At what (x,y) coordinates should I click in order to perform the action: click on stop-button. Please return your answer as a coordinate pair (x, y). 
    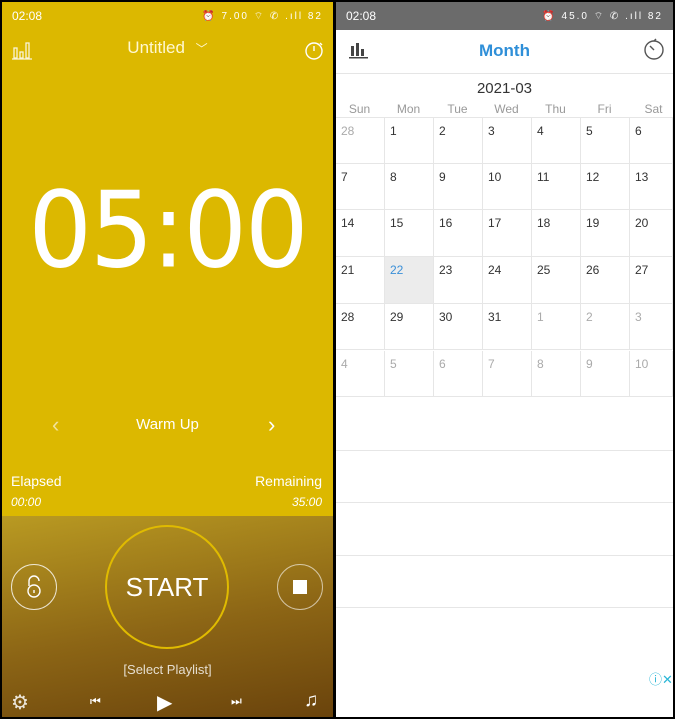
    Looking at the image, I should click on (300, 587).